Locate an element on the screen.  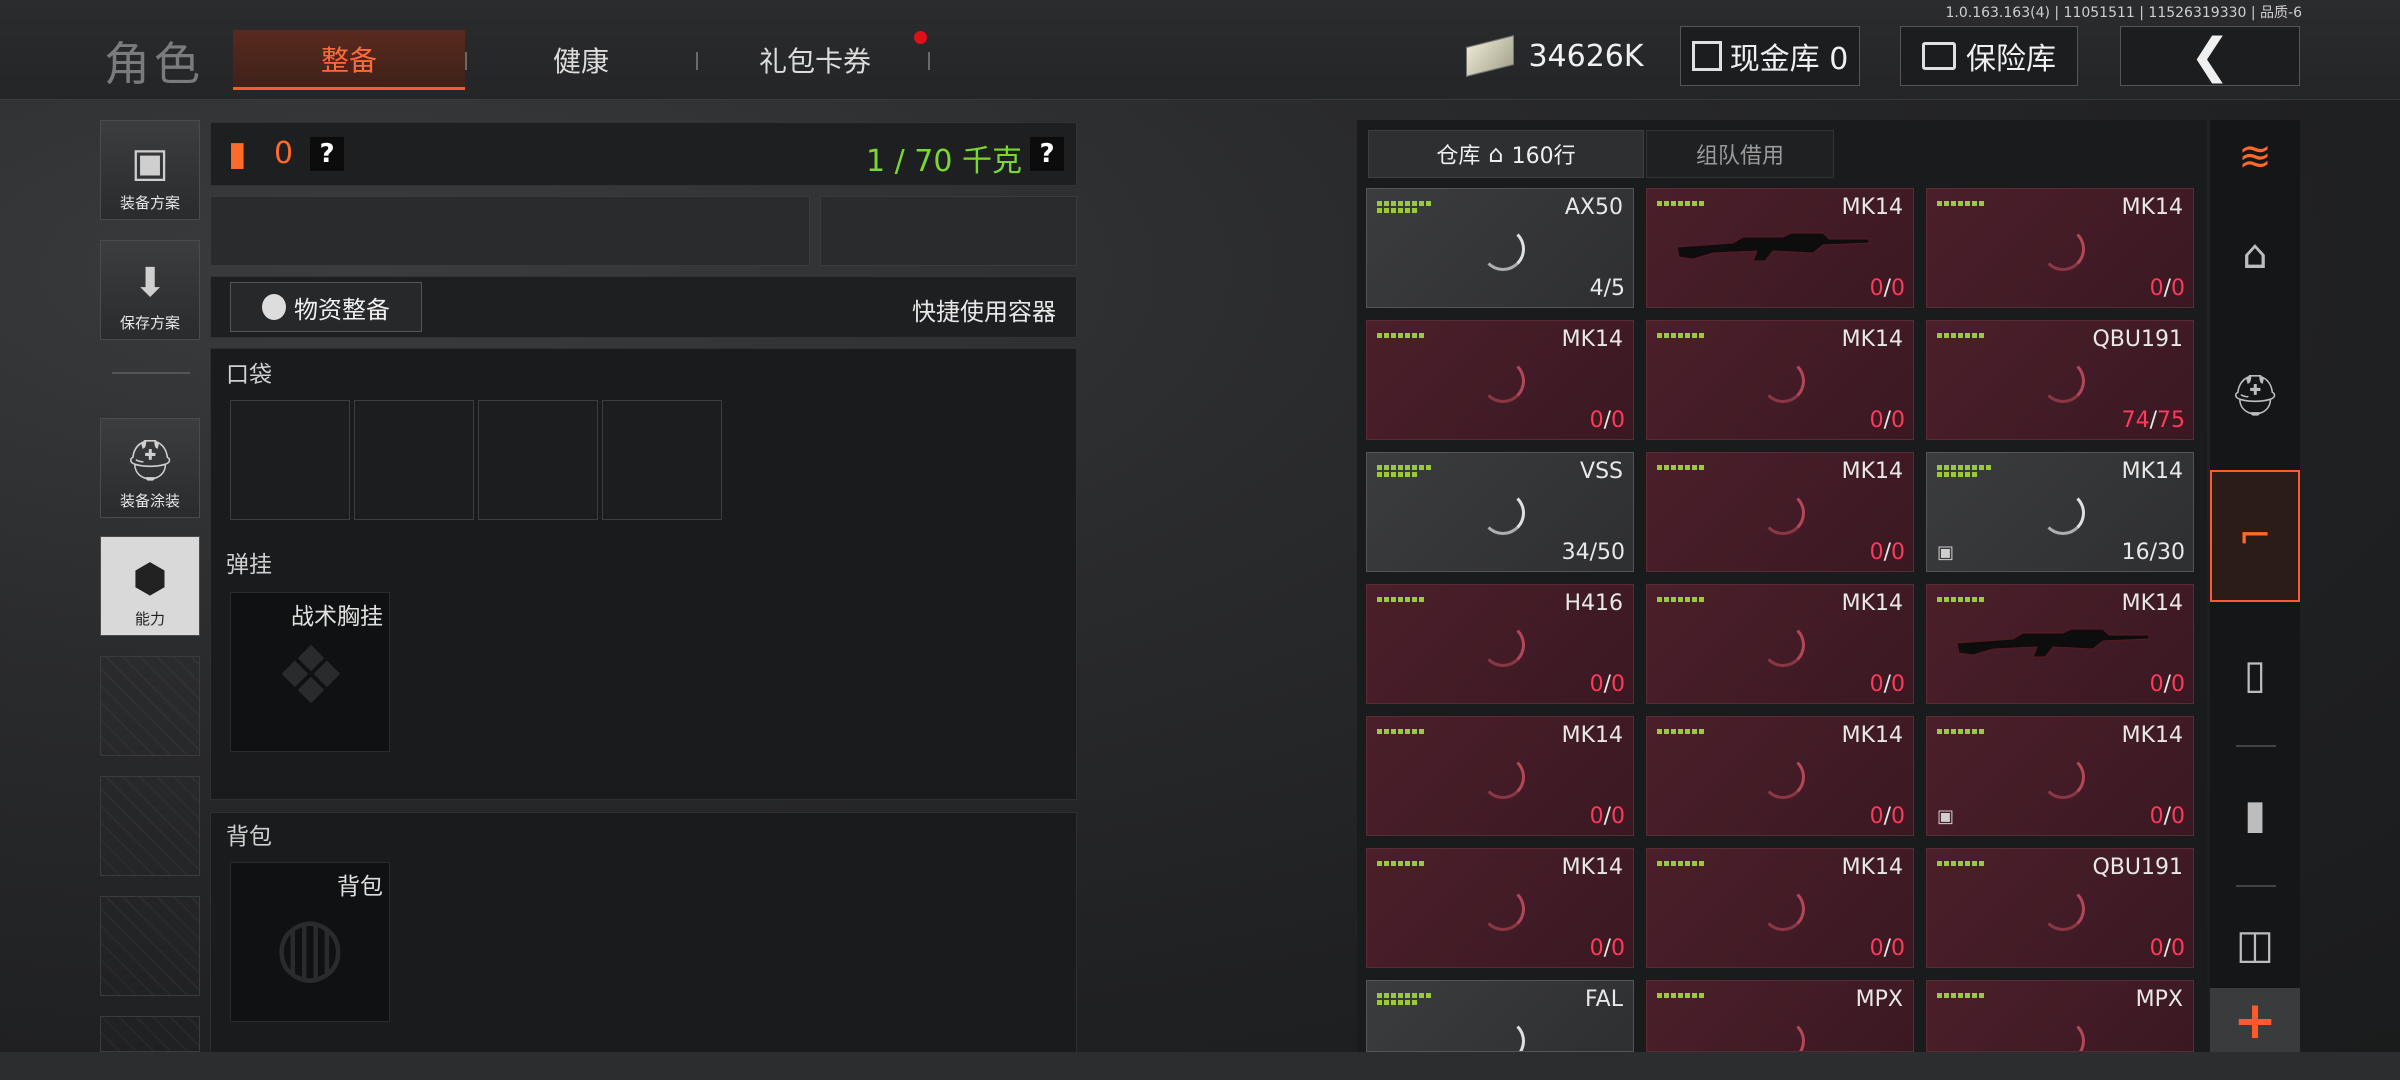
warehouse-item-card: MK14 ▣ 0/0 is located at coordinates (2060, 776).